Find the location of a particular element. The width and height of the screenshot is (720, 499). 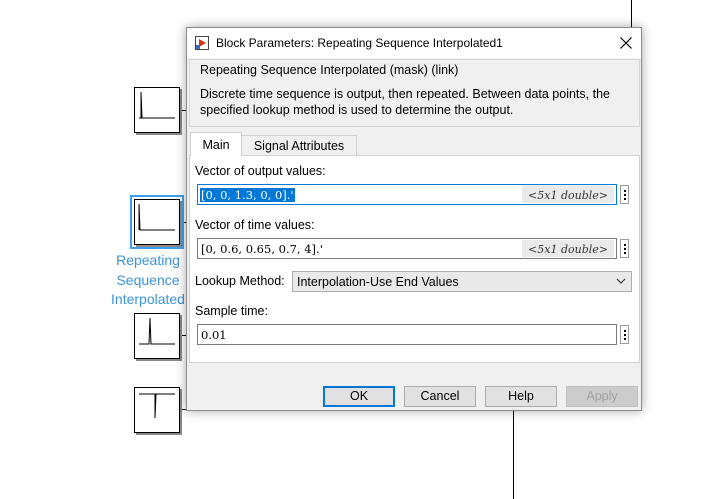

output-values-type-hint: <5x1 double> is located at coordinates (568, 194).